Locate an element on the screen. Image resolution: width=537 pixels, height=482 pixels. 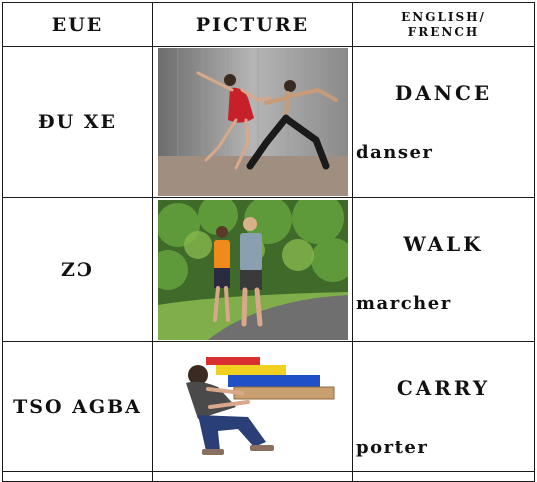
dancers-photo-icon is located at coordinates (252, 122).